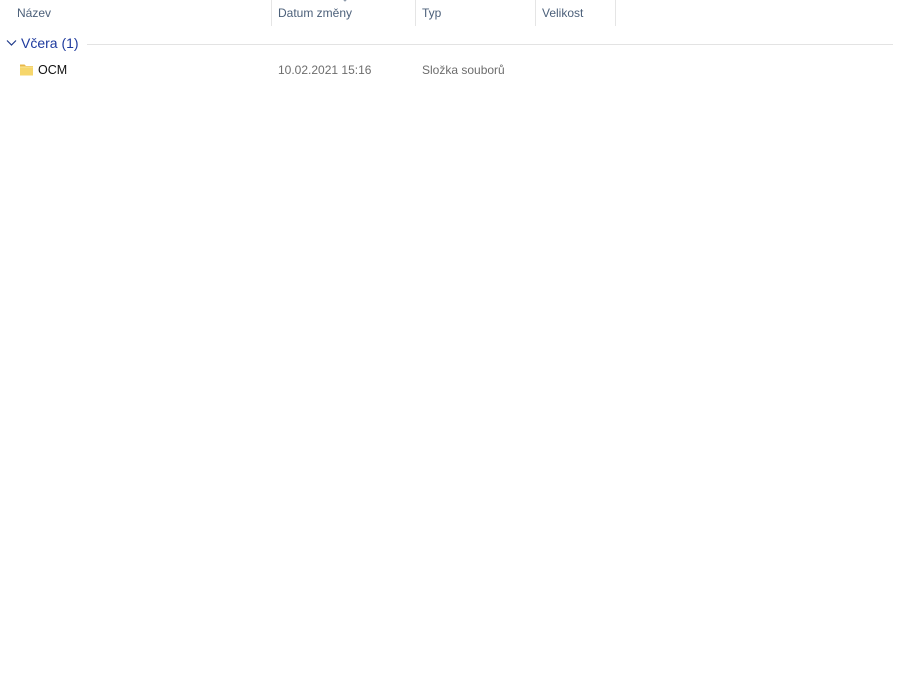  What do you see at coordinates (476, 13) in the screenshot?
I see `column-header-type: Typ` at bounding box center [476, 13].